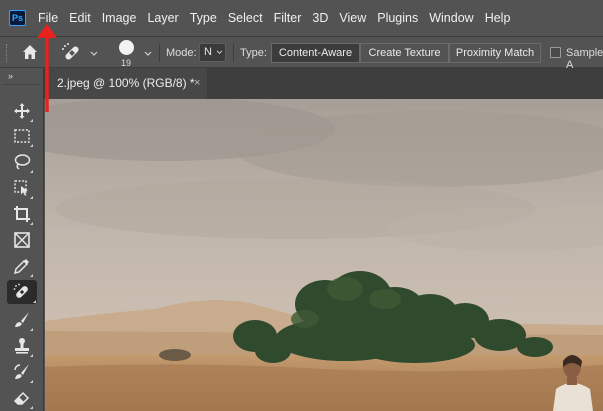 The height and width of the screenshot is (411, 603). What do you see at coordinates (22, 214) in the screenshot?
I see `crop-tool-icon` at bounding box center [22, 214].